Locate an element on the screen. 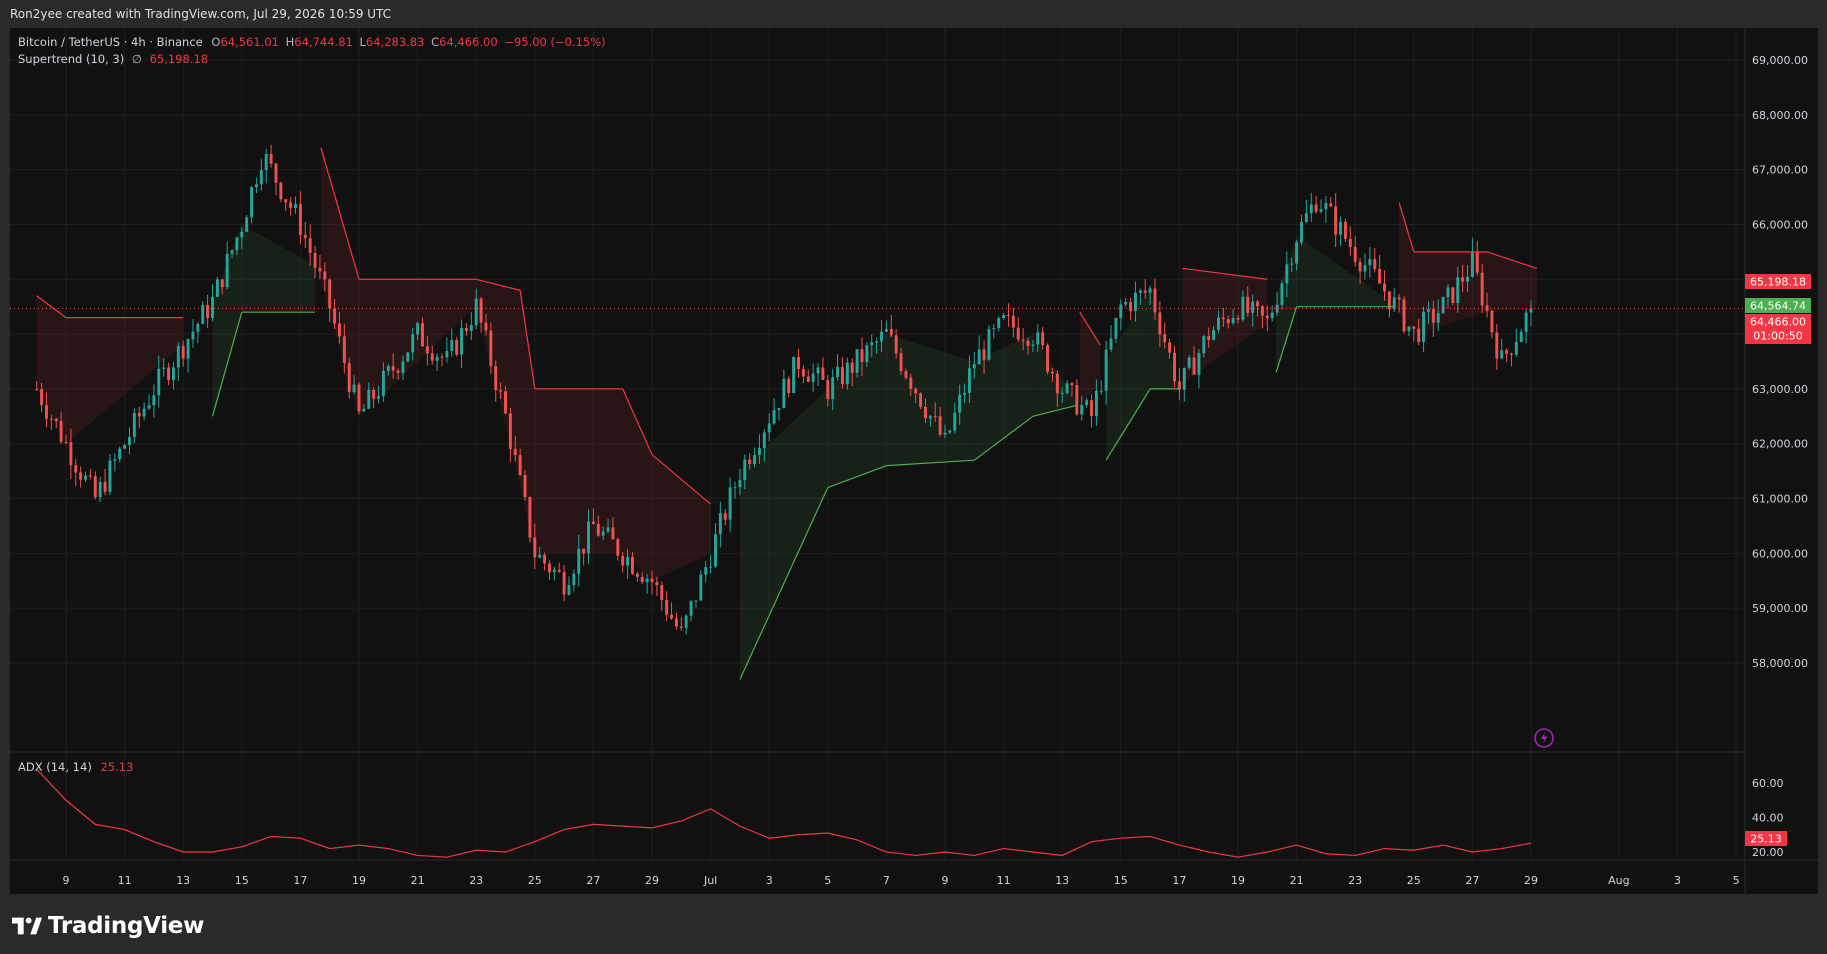  time-tick-label: 13 is located at coordinates (183, 880).